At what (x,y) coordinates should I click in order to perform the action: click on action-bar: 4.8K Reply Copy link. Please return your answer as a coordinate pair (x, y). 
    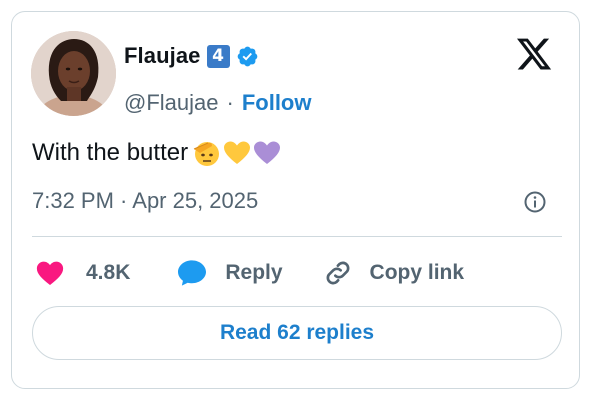
    Looking at the image, I should click on (249, 273).